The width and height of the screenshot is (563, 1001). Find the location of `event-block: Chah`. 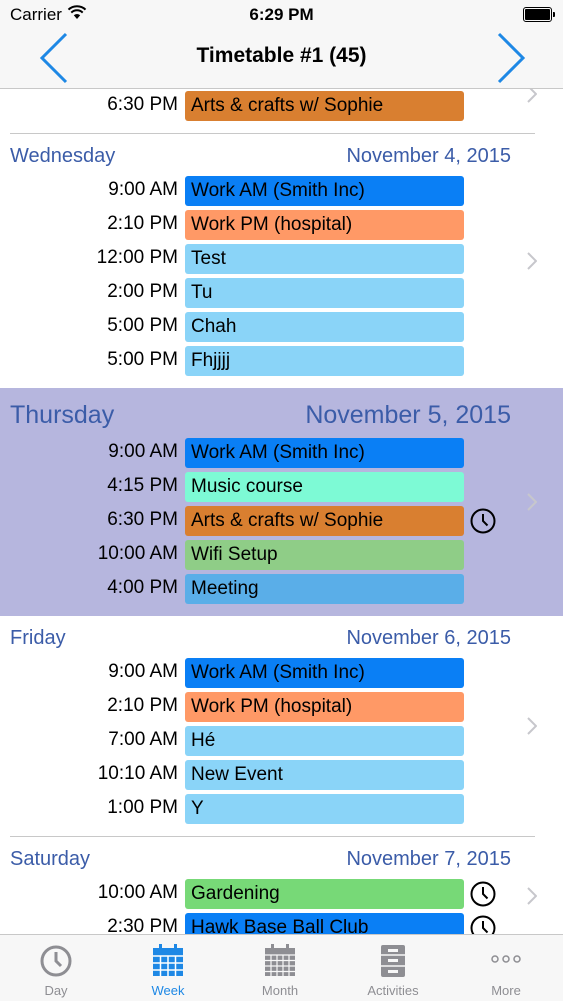

event-block: Chah is located at coordinates (324, 327).